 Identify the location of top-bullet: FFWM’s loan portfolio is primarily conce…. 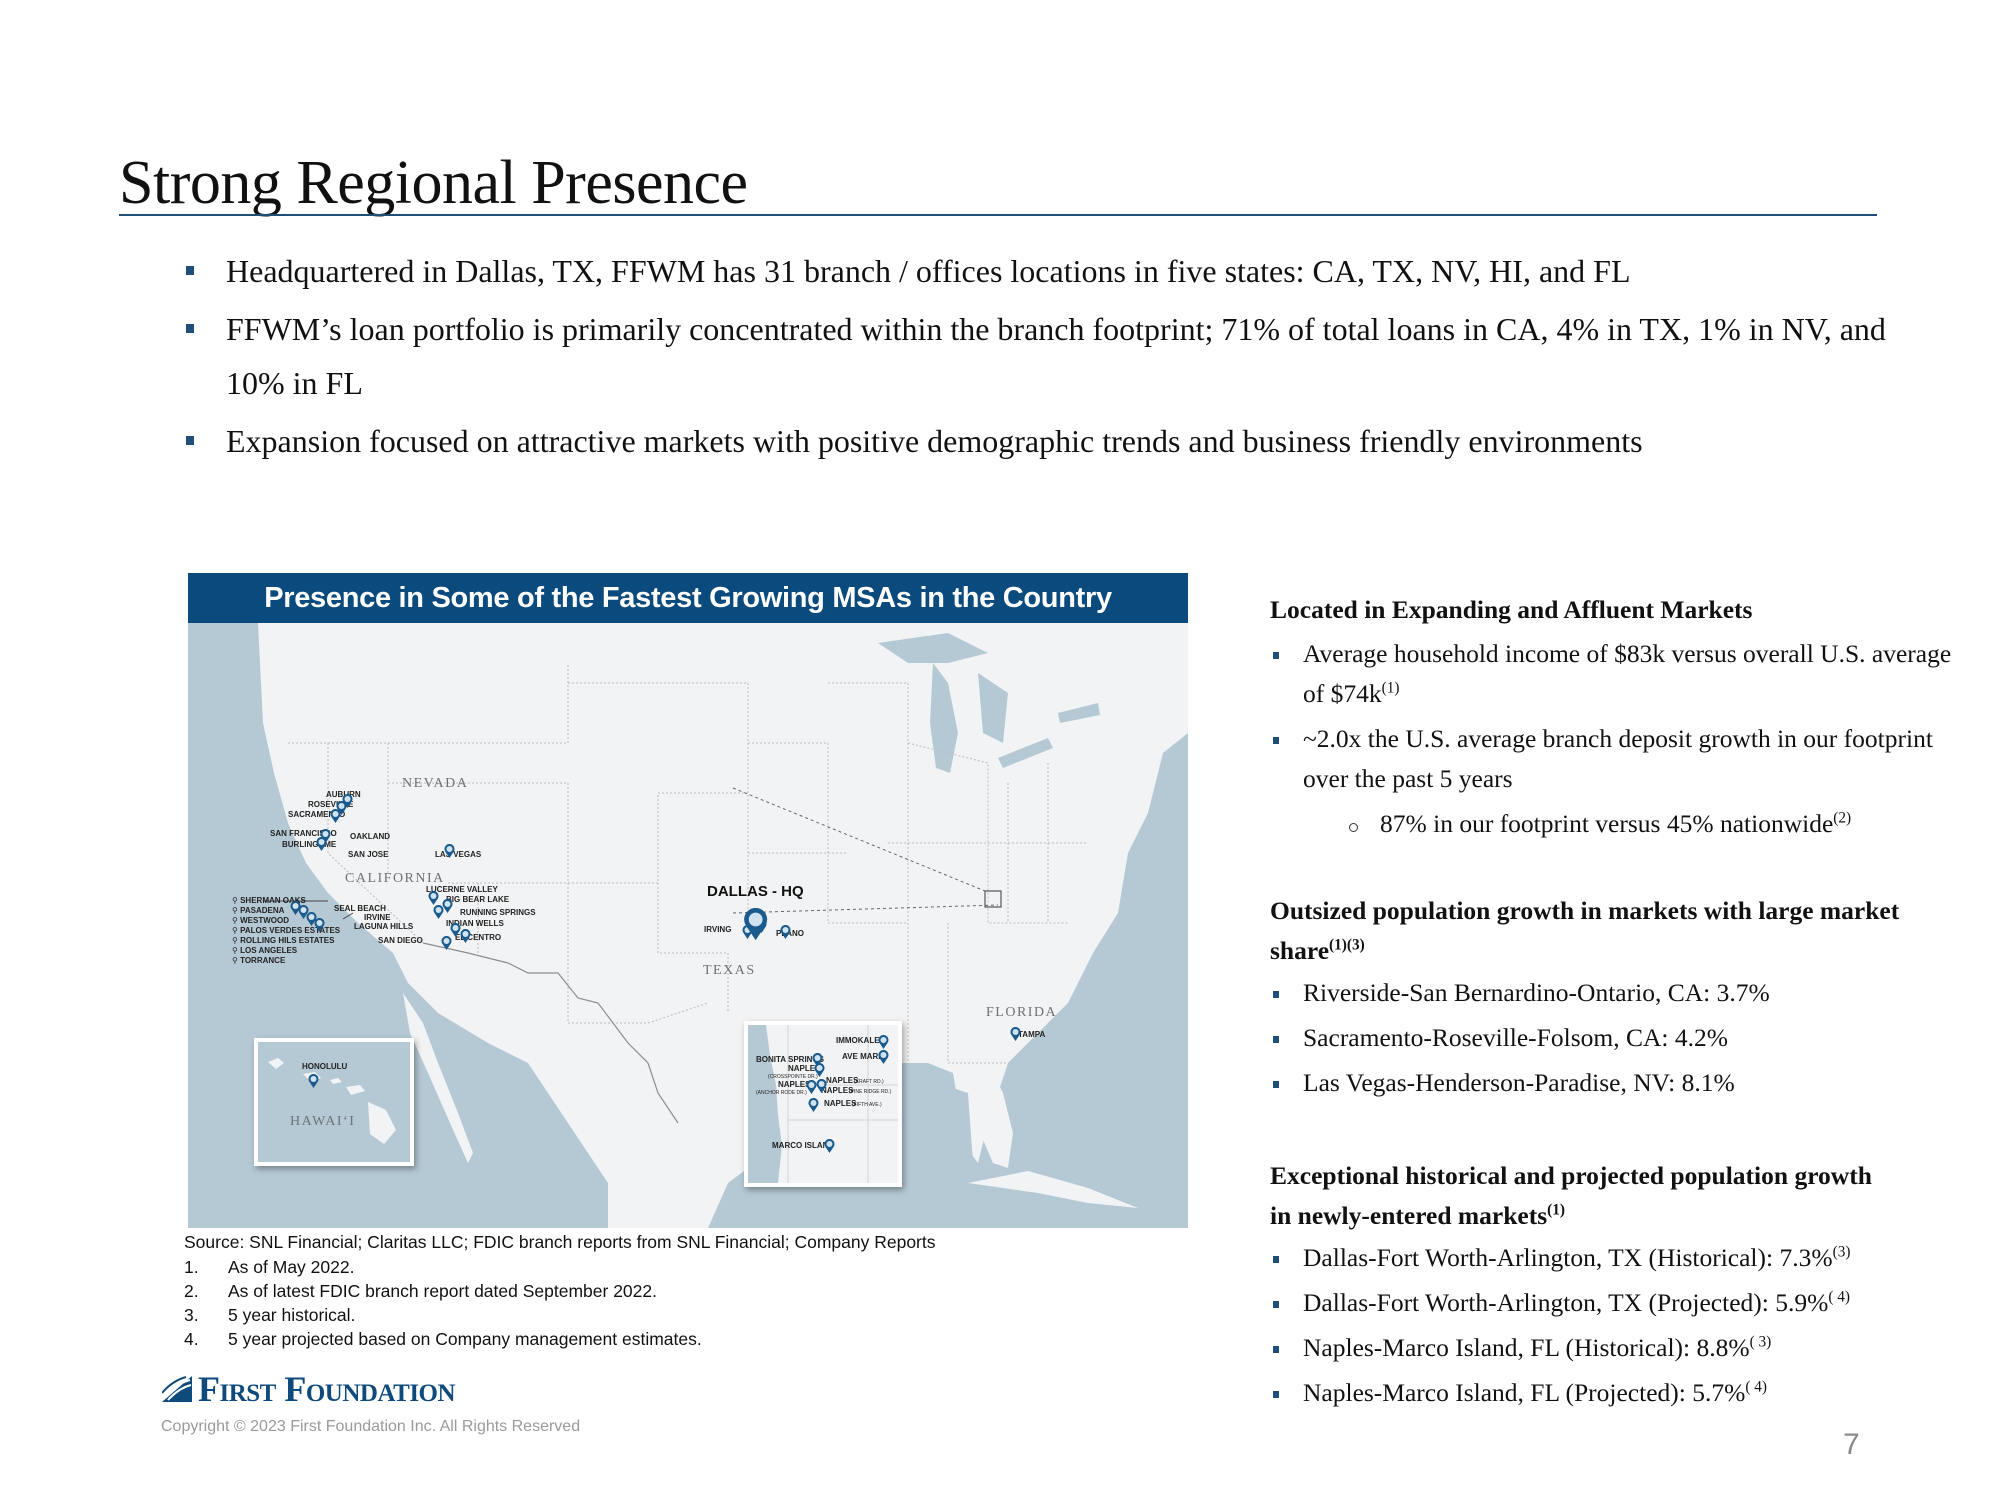
(1046, 356).